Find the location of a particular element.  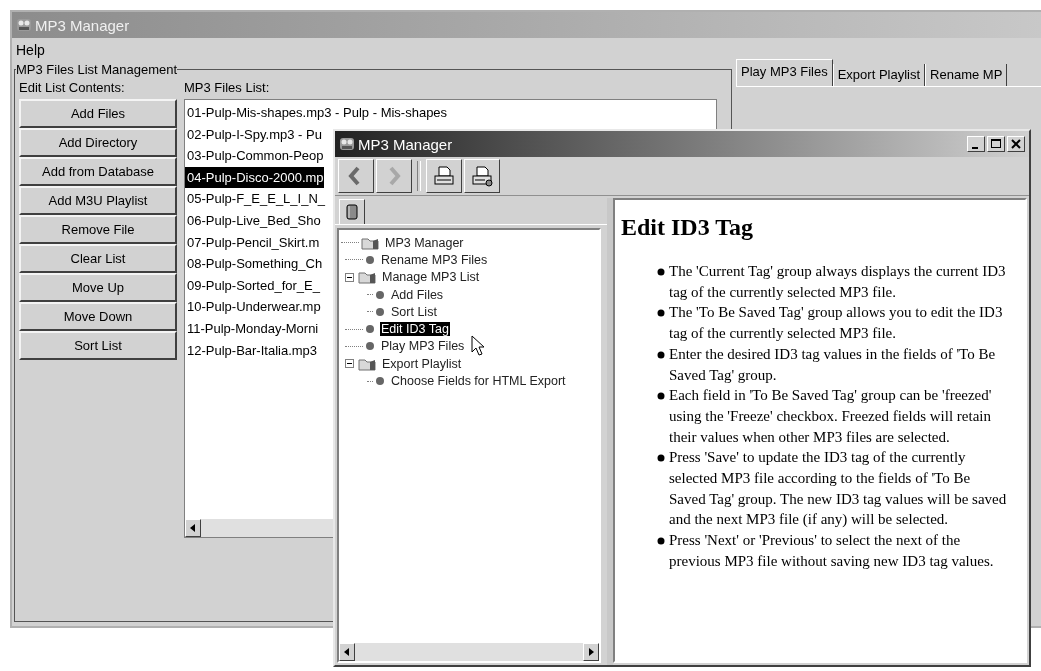

tree-item: Rename MP3 Files is located at coordinates (434, 259).